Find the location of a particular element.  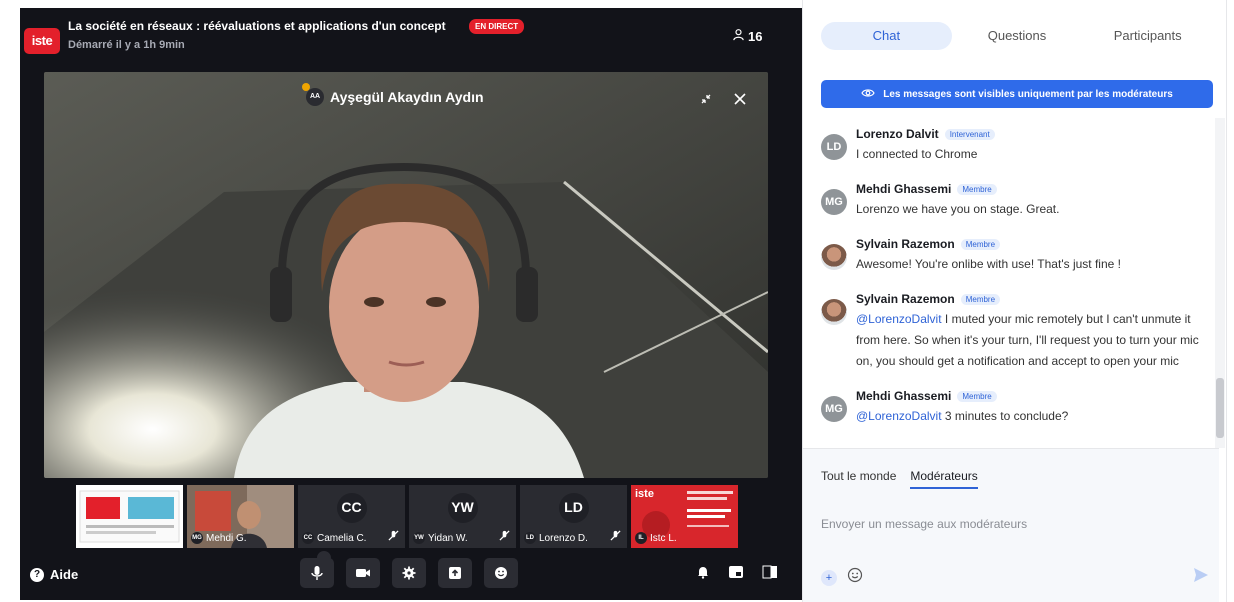

speaker-avatar: AA is located at coordinates (313, 94).